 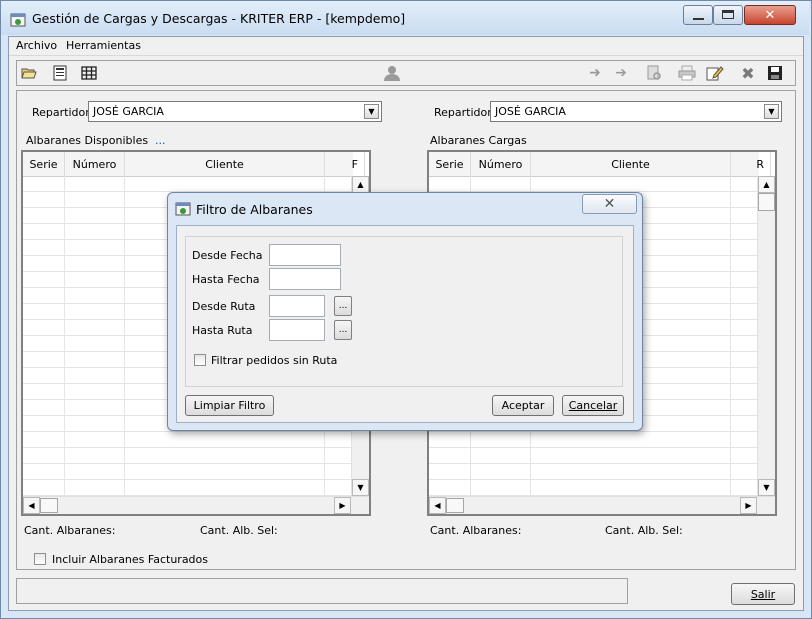 What do you see at coordinates (29, 73) in the screenshot?
I see `open-folder-icon` at bounding box center [29, 73].